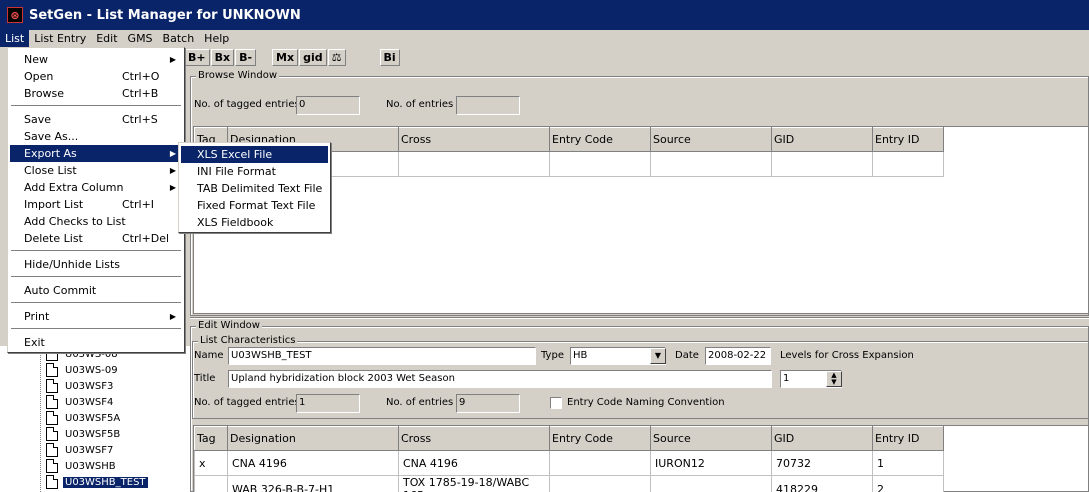 The image size is (1089, 492). What do you see at coordinates (80, 402) in the screenshot?
I see `tree-item: U03WSF4` at bounding box center [80, 402].